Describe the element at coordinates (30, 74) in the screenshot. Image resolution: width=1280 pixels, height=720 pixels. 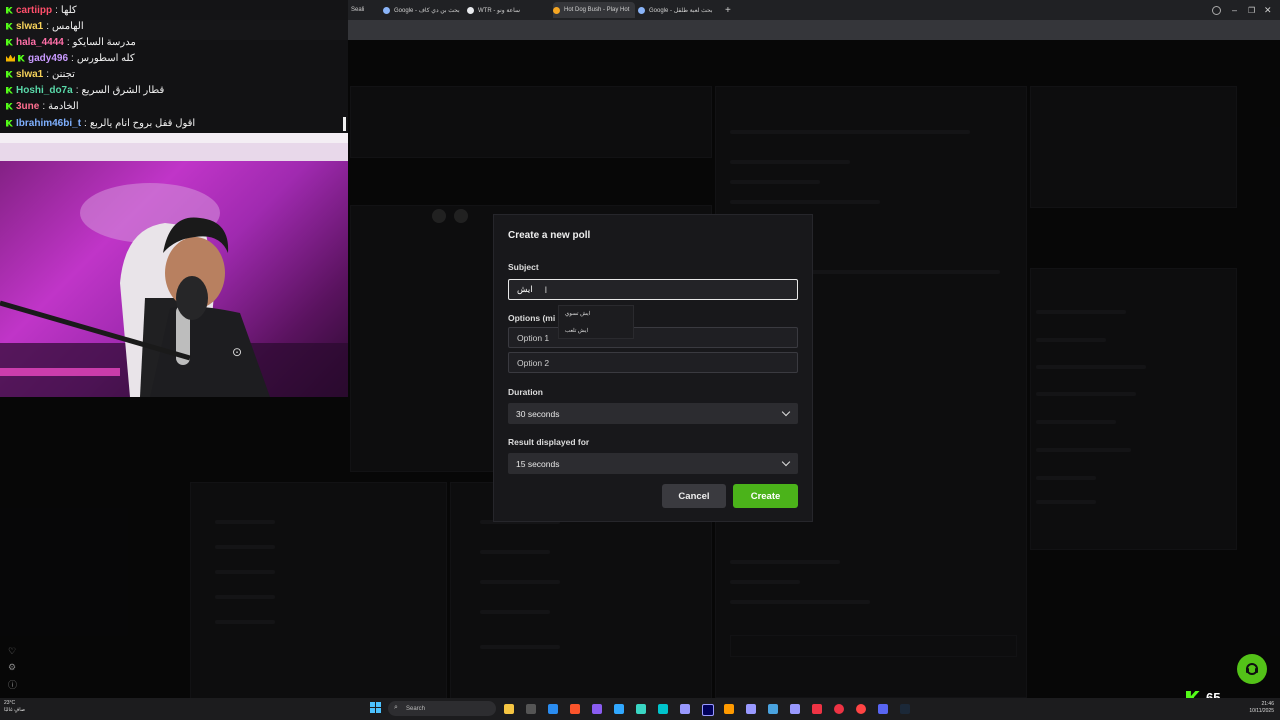
I see `chat-username: slwa1` at that location.